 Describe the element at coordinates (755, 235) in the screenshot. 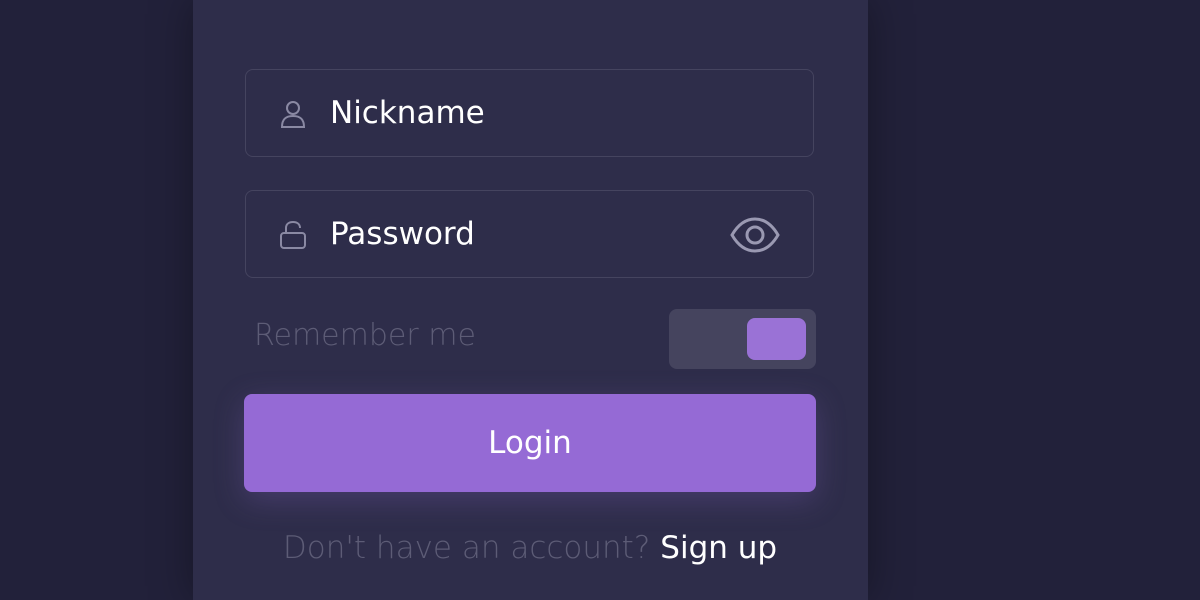

I see `eye-icon` at that location.